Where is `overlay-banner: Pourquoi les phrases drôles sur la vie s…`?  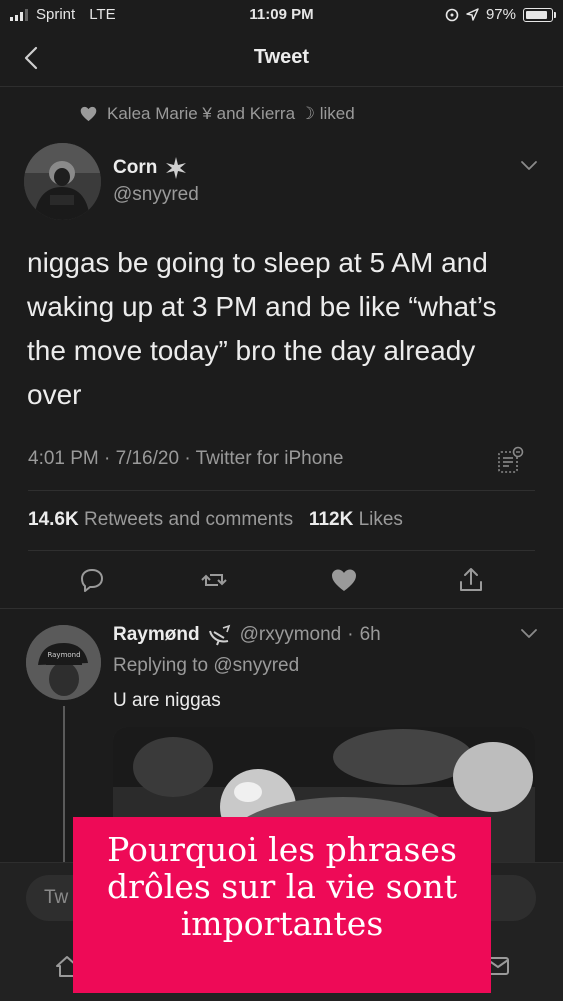 overlay-banner: Pourquoi les phrases drôles sur la vie s… is located at coordinates (282, 905).